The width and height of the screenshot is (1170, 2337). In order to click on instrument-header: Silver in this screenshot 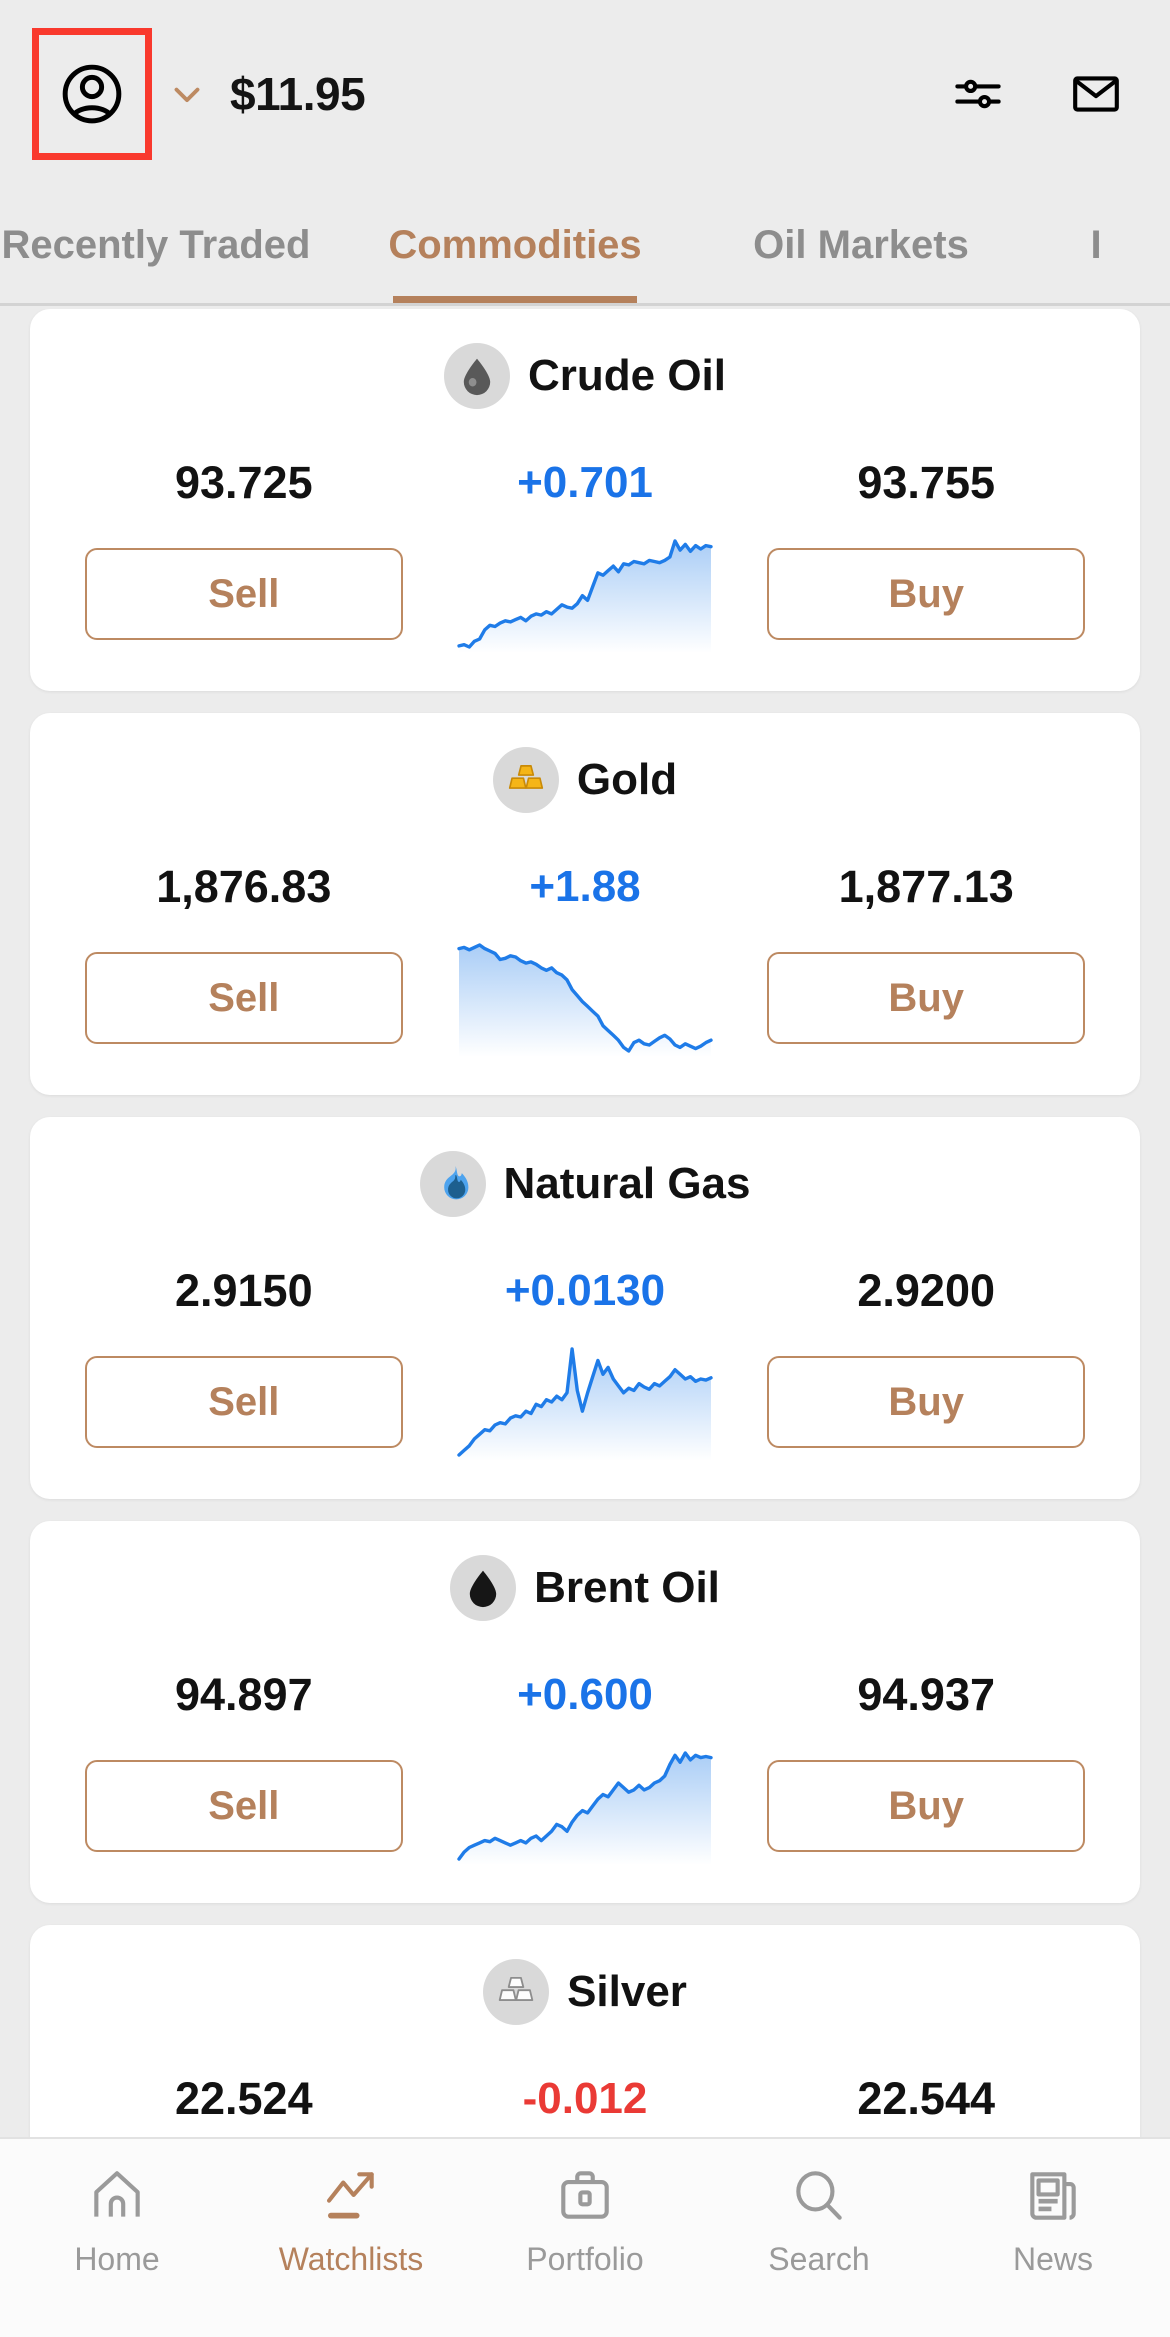, I will do `click(585, 1992)`.